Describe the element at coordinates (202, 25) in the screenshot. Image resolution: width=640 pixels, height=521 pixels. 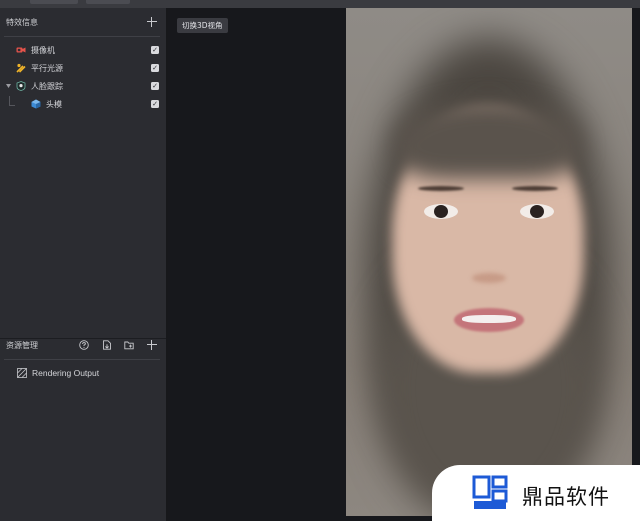
I see `toggle-3d-view-button: 切换3D视角` at that location.